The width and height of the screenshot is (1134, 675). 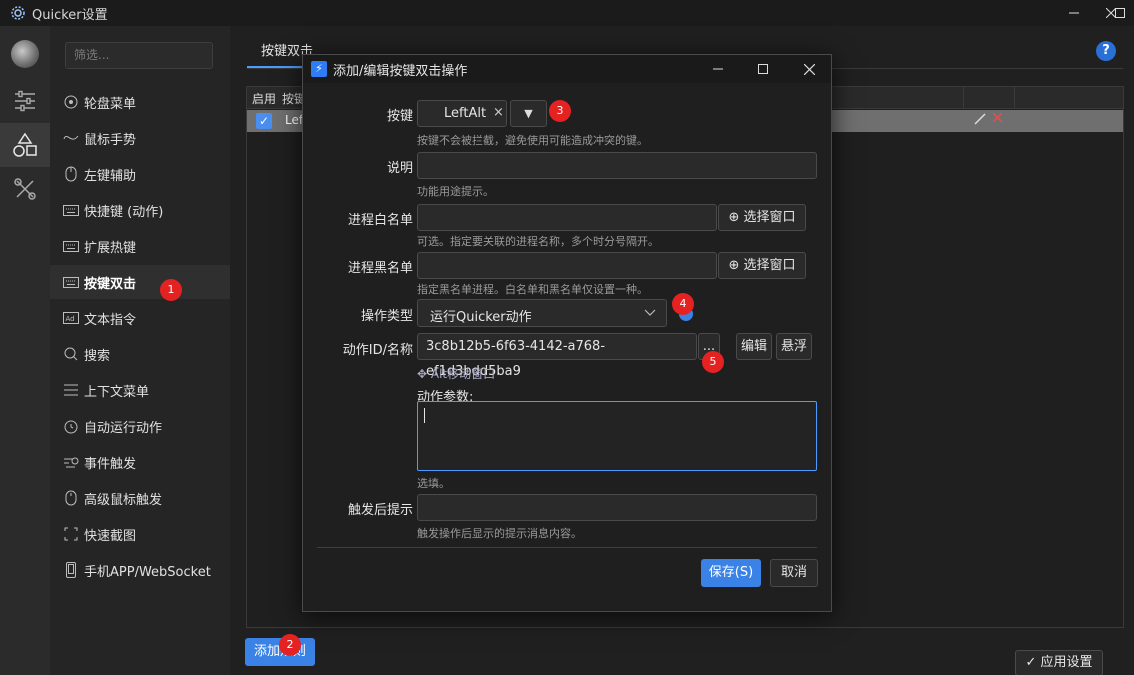 I want to click on key-value: LeftAlt, so click(x=465, y=113).